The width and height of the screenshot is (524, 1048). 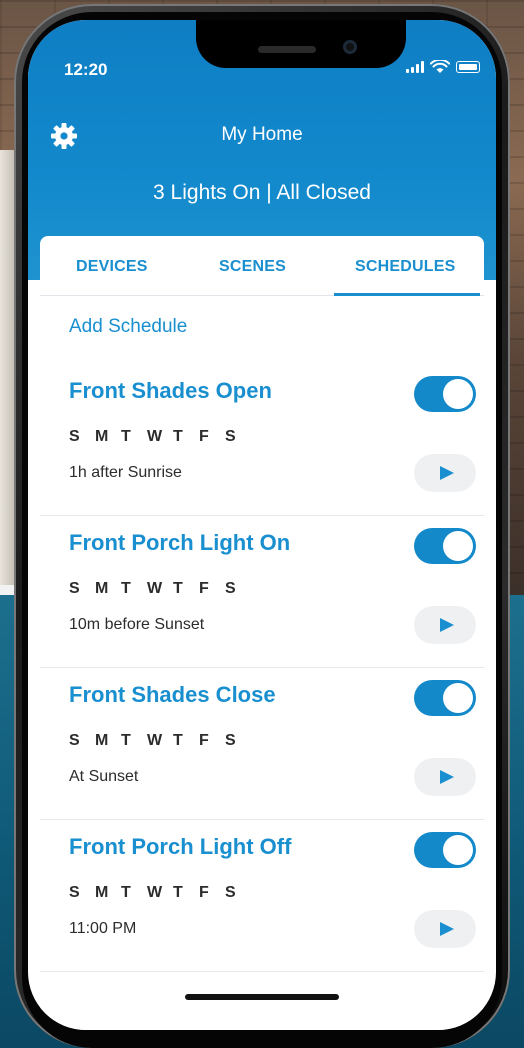 What do you see at coordinates (252, 267) in the screenshot?
I see `tab-scenes: SCENES` at bounding box center [252, 267].